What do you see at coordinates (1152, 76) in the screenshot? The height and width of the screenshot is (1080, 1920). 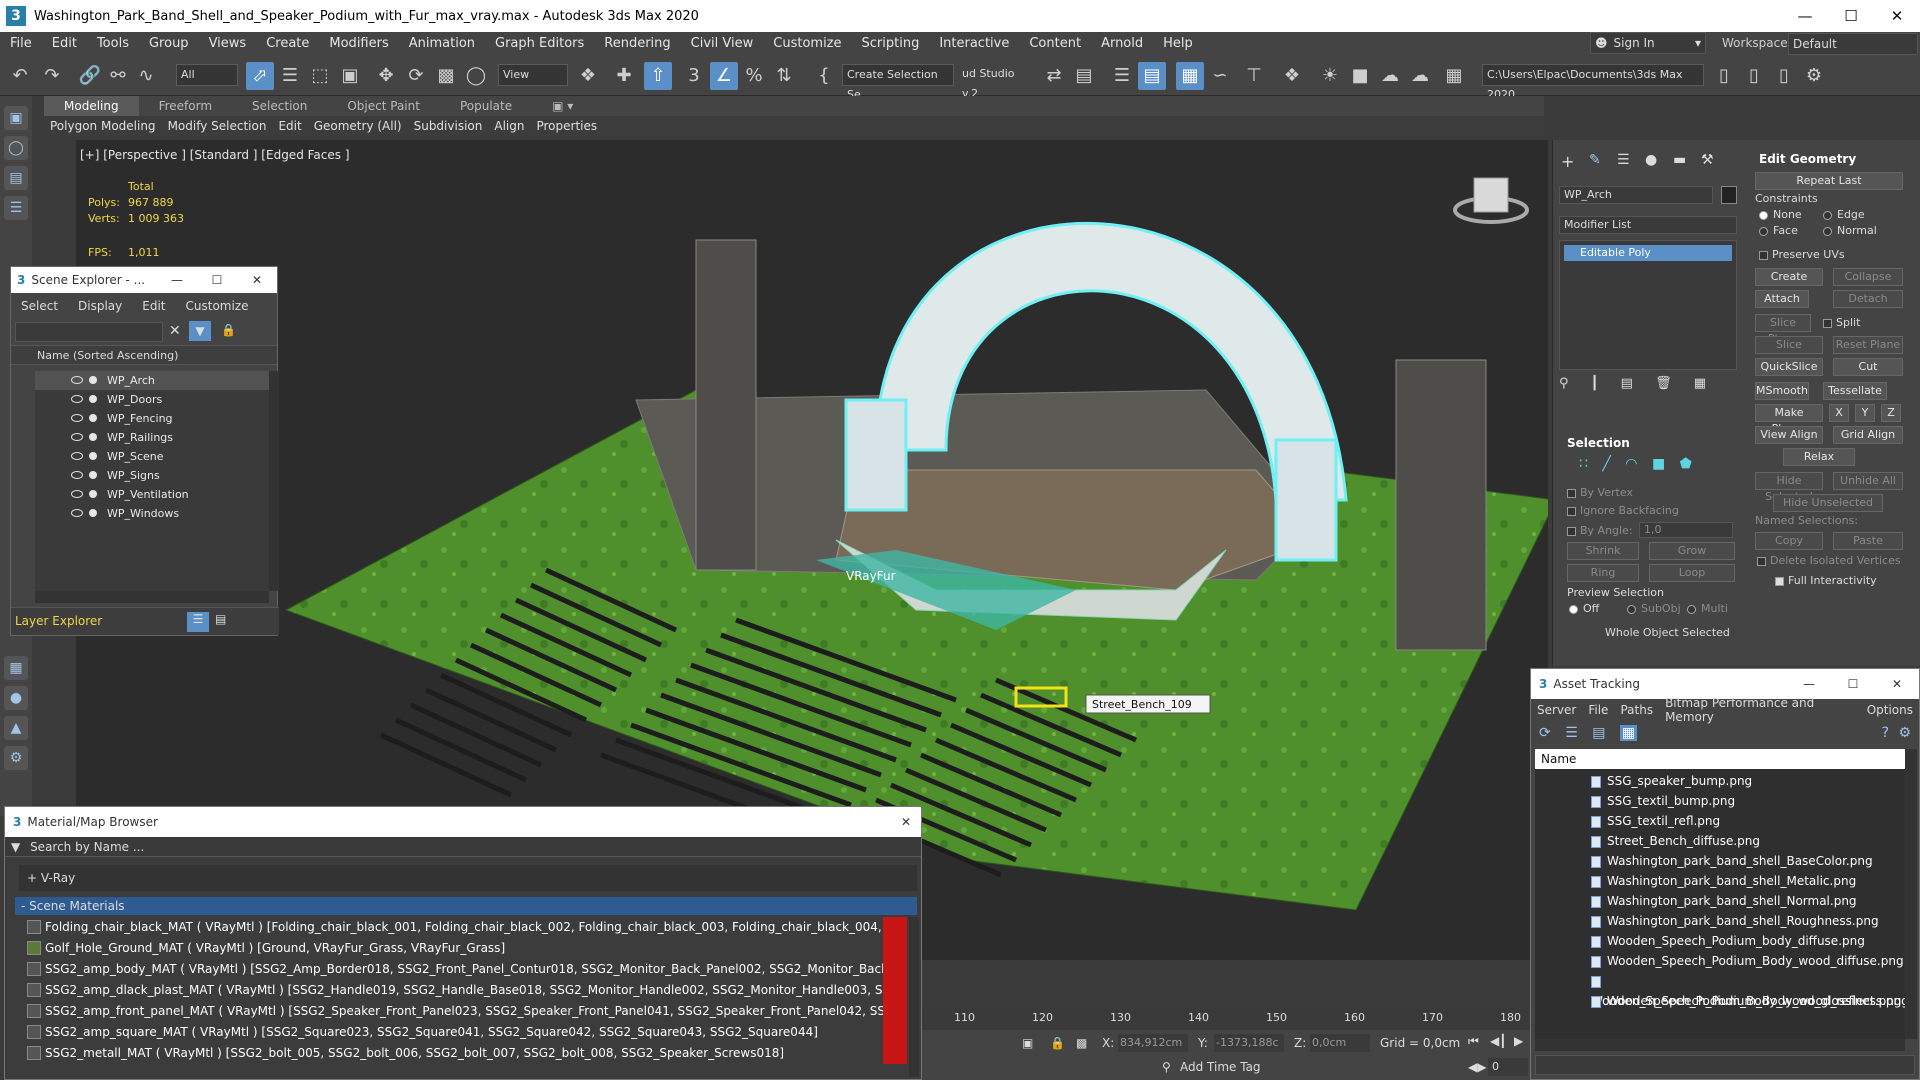 I see `scene-explorer-icon: ▤` at bounding box center [1152, 76].